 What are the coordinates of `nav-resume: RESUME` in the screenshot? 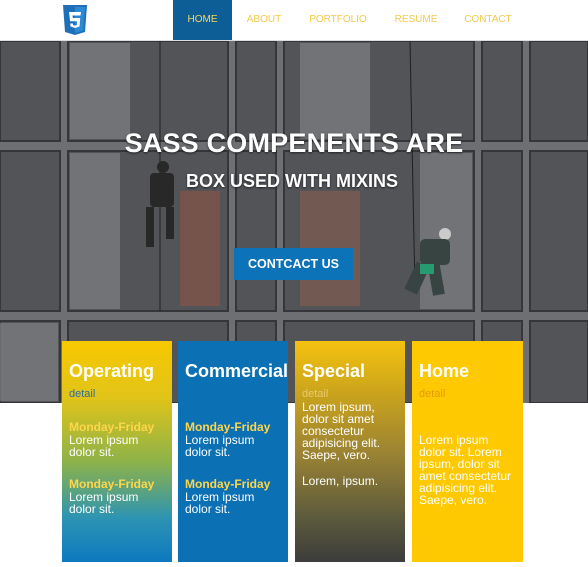 It's located at (416, 20).